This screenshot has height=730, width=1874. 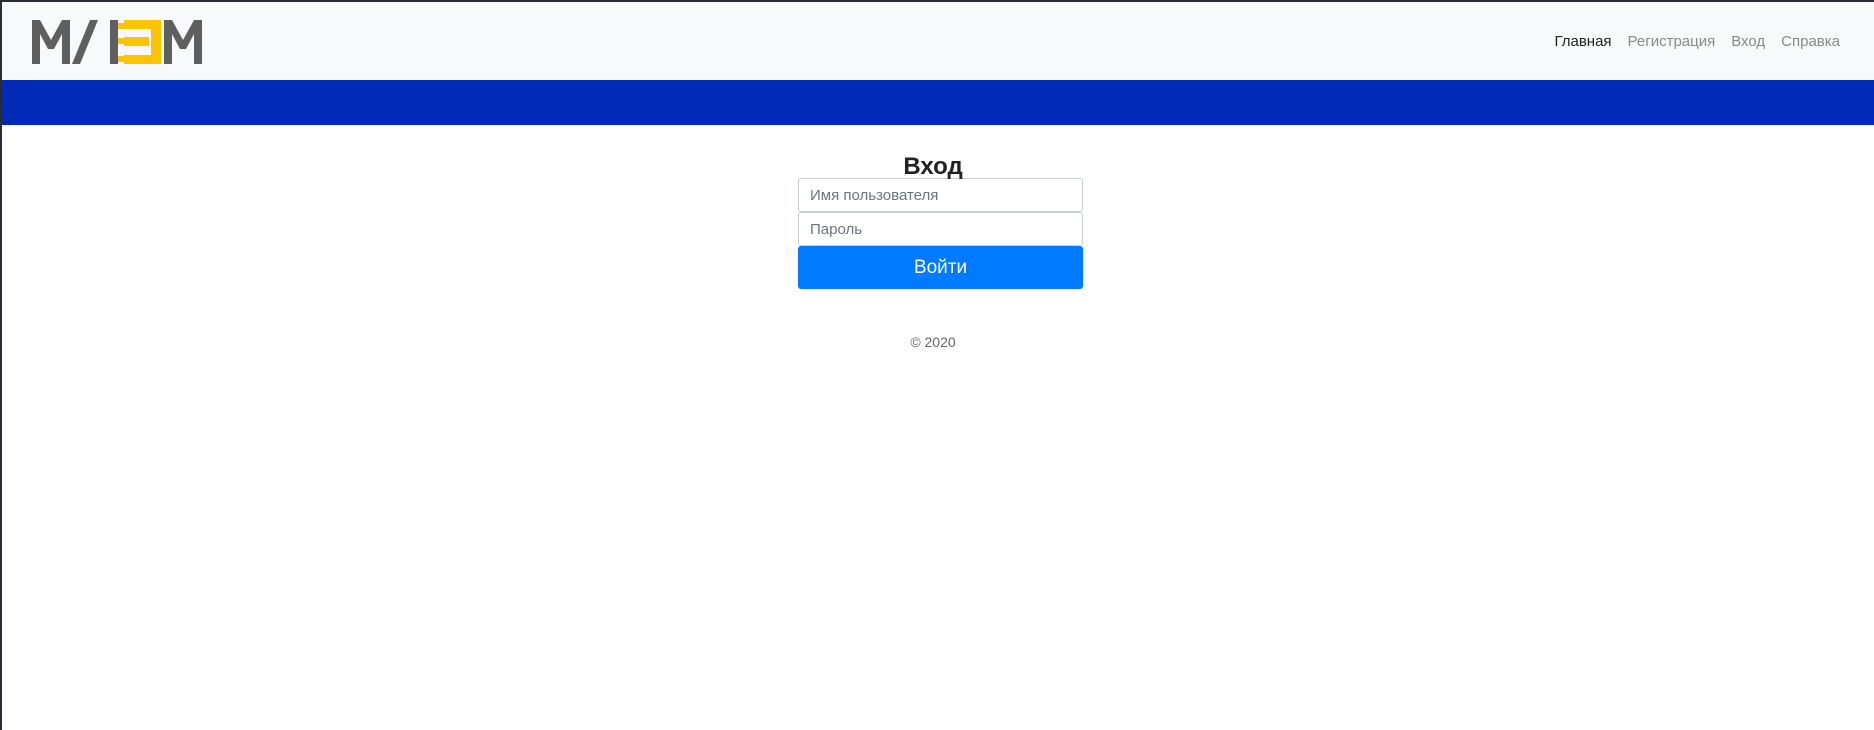 I want to click on nav-home-link: Главная, so click(x=1582, y=42).